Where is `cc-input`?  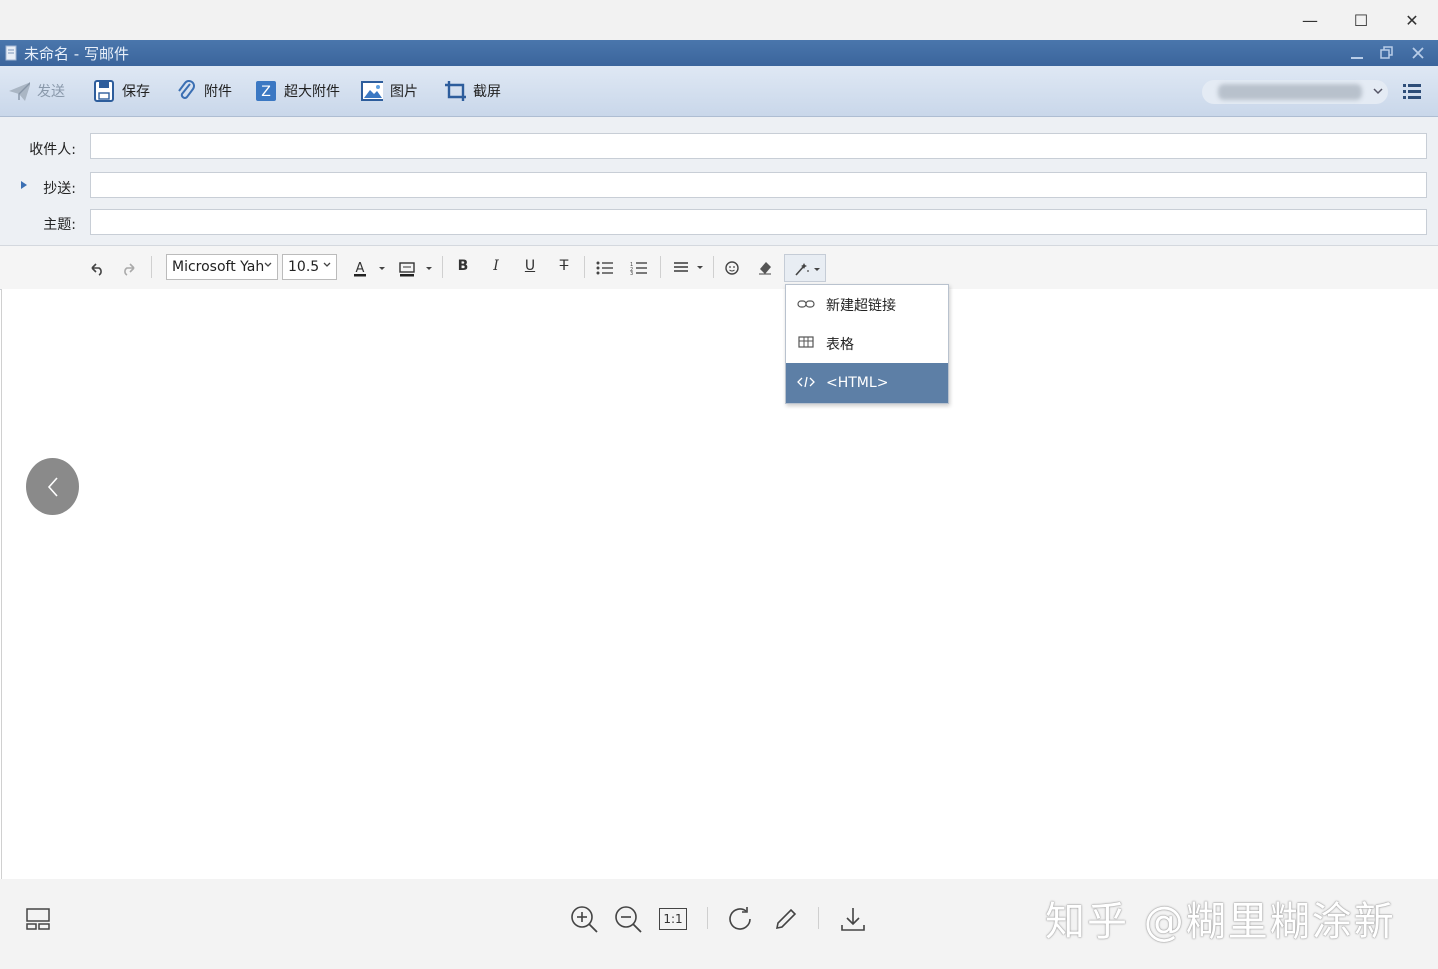 cc-input is located at coordinates (758, 185).